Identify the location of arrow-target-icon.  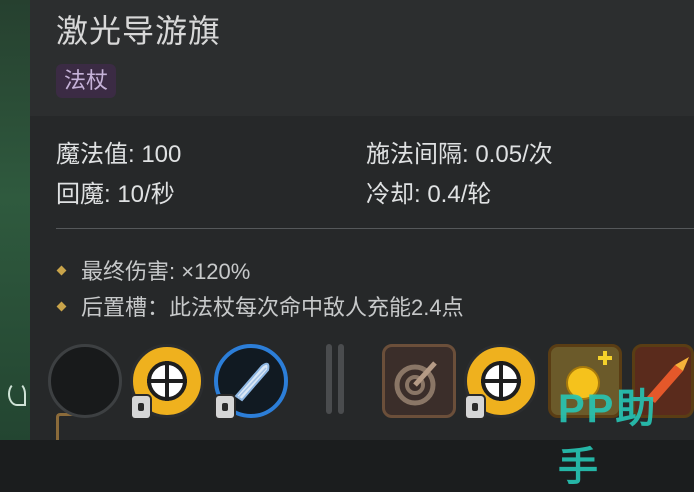
(415, 383).